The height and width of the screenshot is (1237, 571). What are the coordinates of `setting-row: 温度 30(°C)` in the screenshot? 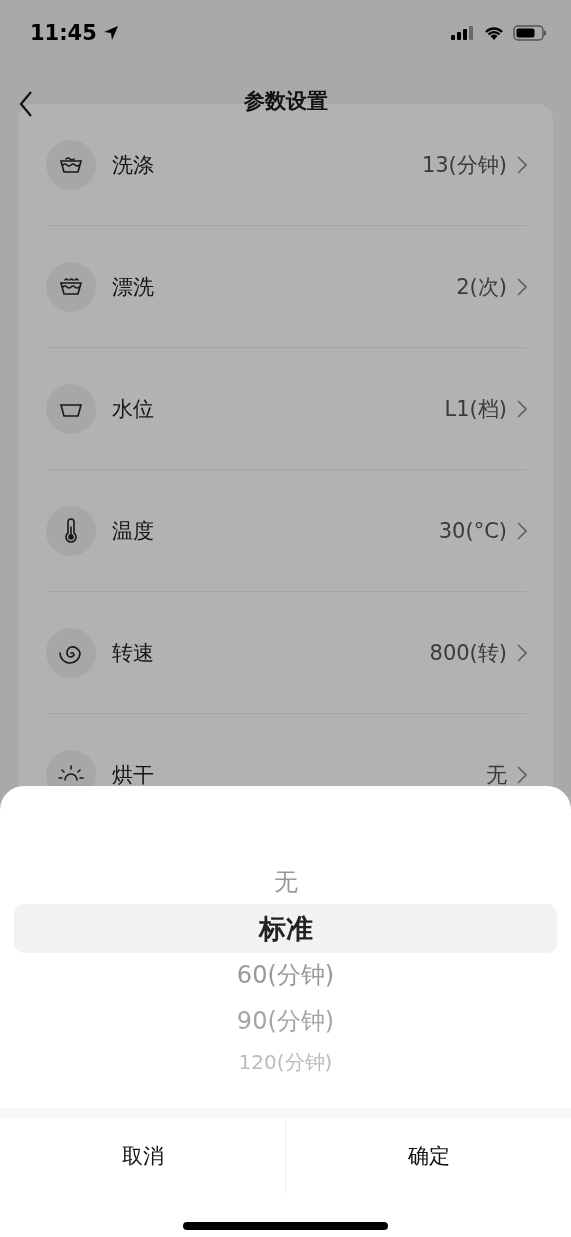 It's located at (286, 531).